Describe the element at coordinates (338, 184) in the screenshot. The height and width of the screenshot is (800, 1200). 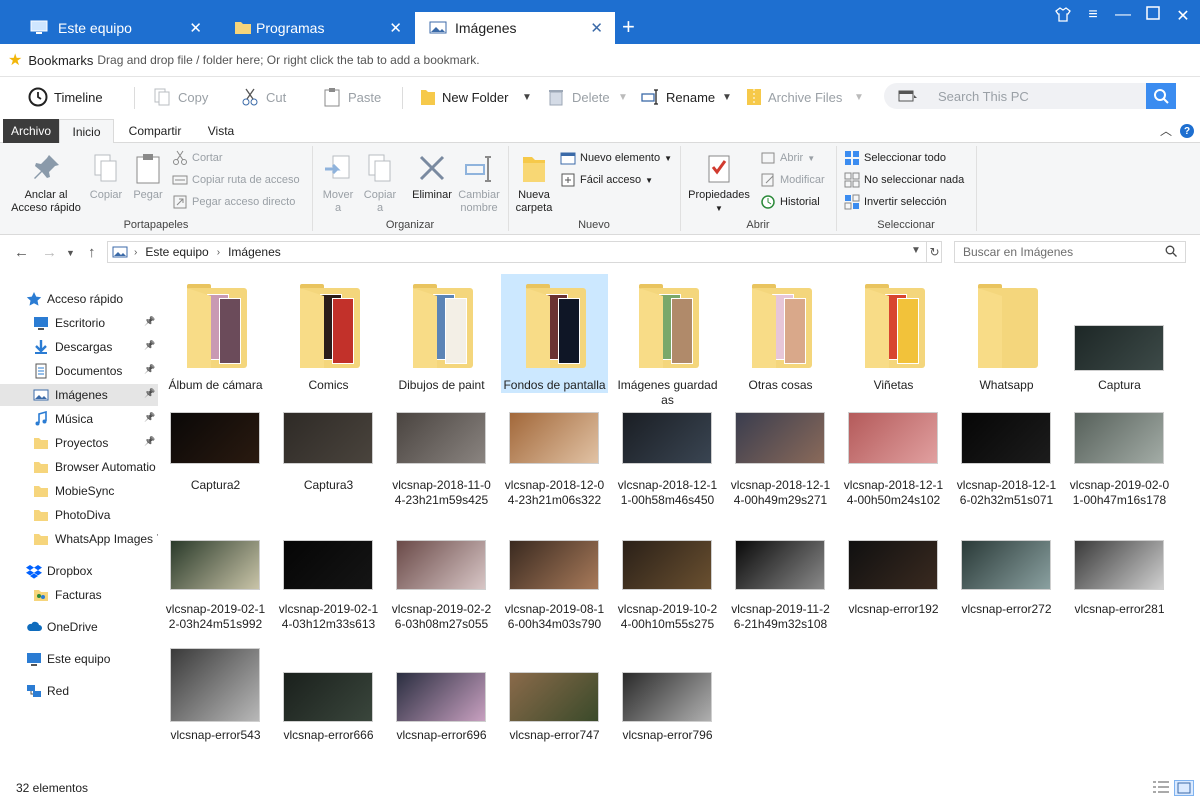
I see `move-to-button: Mover a` at that location.